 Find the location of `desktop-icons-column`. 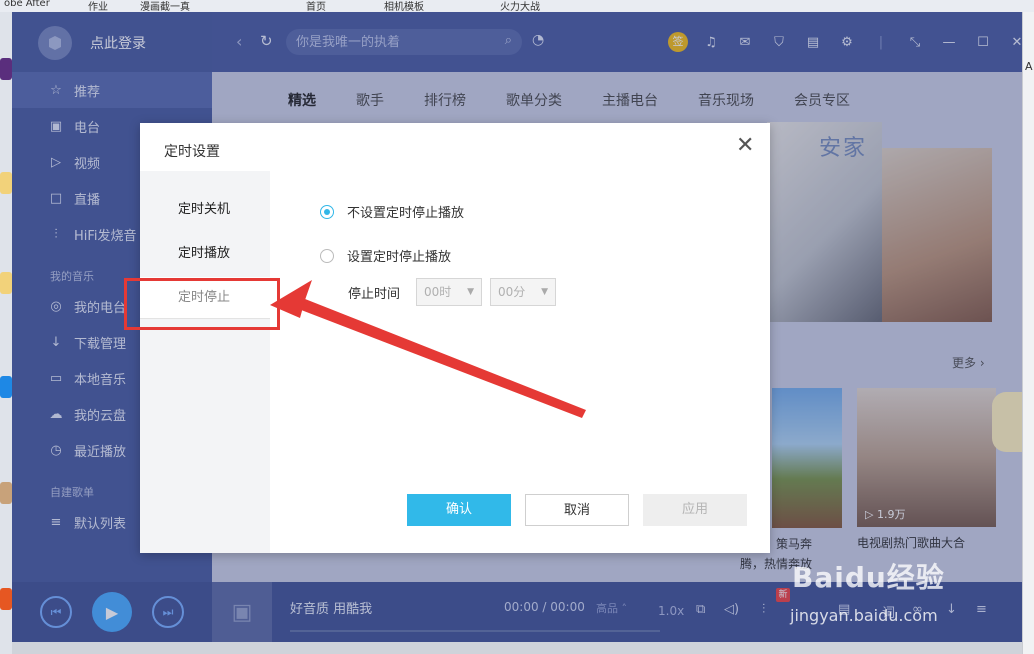

desktop-icons-column is located at coordinates (6, 333).